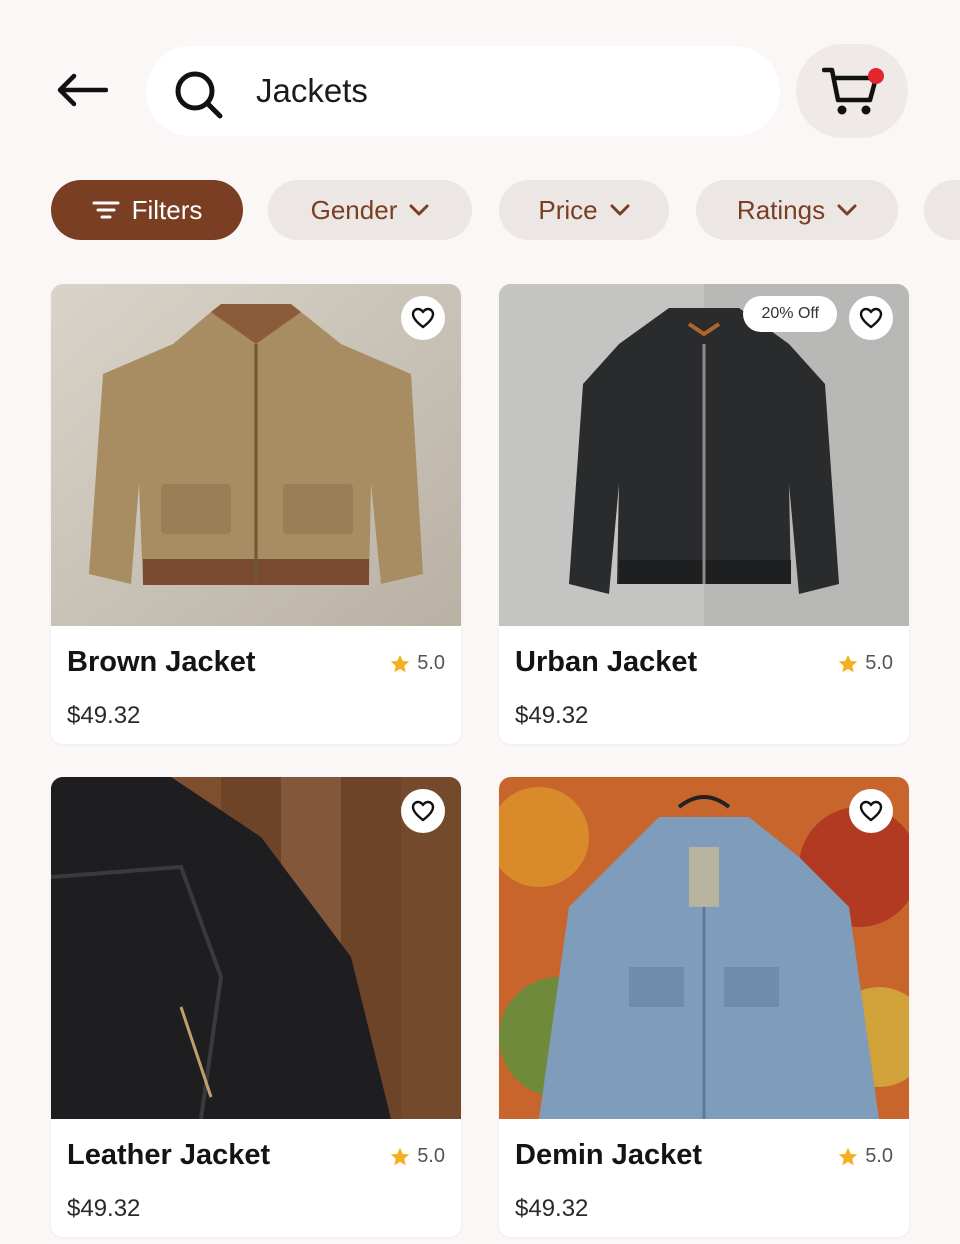  I want to click on filters-label: Filters, so click(167, 209).